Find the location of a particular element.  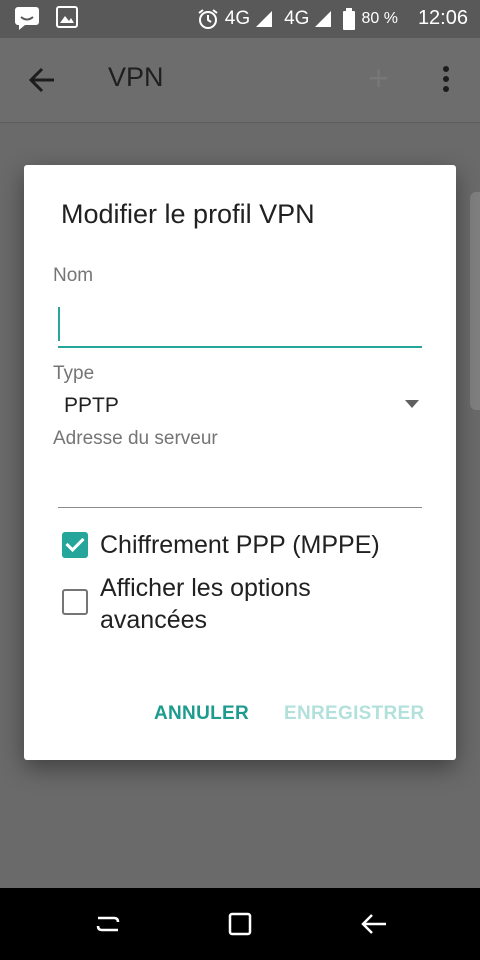

mppe-checkbox is located at coordinates (75, 545).